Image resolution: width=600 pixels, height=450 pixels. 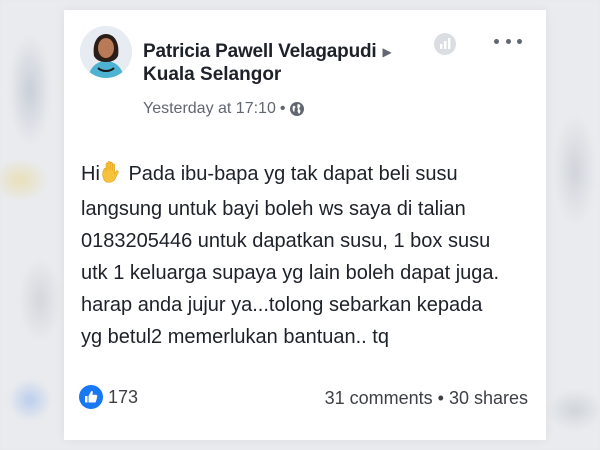 What do you see at coordinates (212, 75) in the screenshot?
I see `location-name: Kuala Selangor` at bounding box center [212, 75].